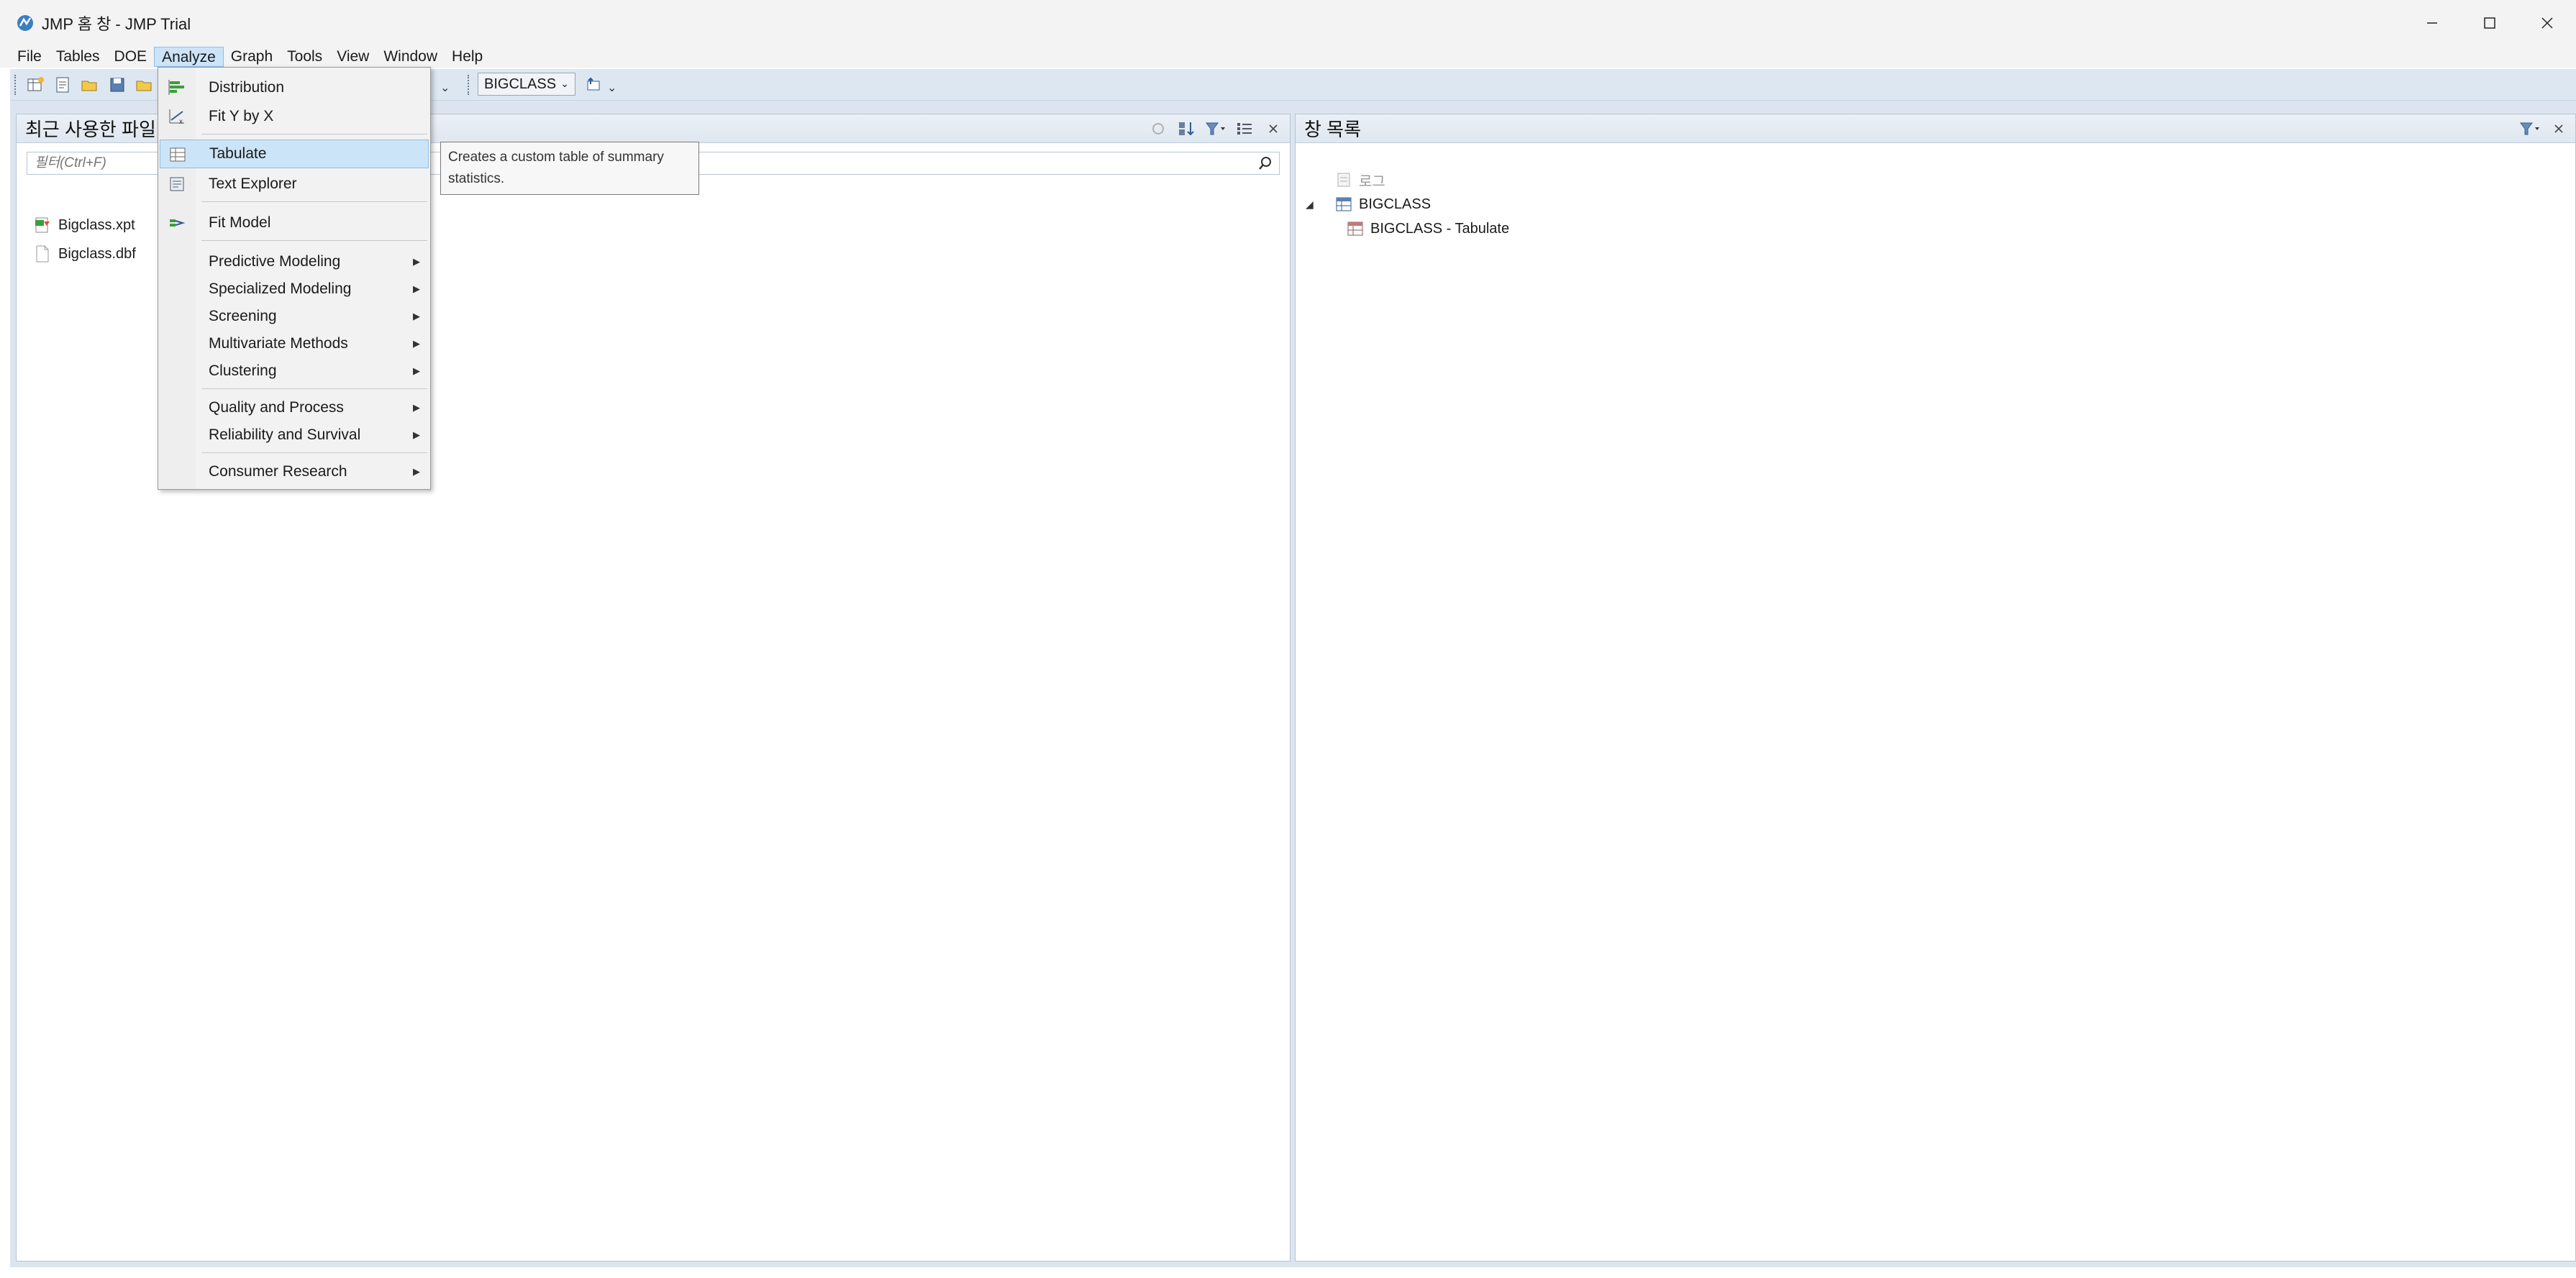  Describe the element at coordinates (445, 88) in the screenshot. I see `toolbar-overflow-icon: ⌄` at that location.